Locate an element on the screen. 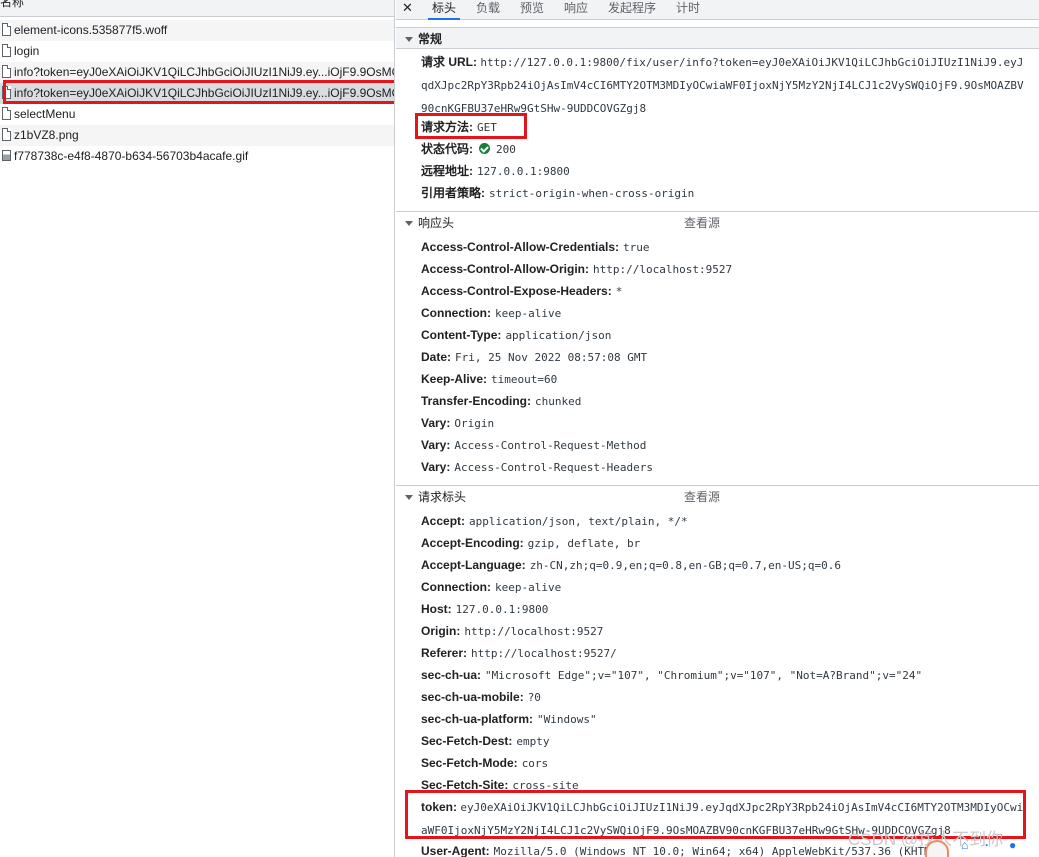 Image resolution: width=1039 pixels, height=857 pixels. ime-mode-icon: ⌂ is located at coordinates (964, 845).